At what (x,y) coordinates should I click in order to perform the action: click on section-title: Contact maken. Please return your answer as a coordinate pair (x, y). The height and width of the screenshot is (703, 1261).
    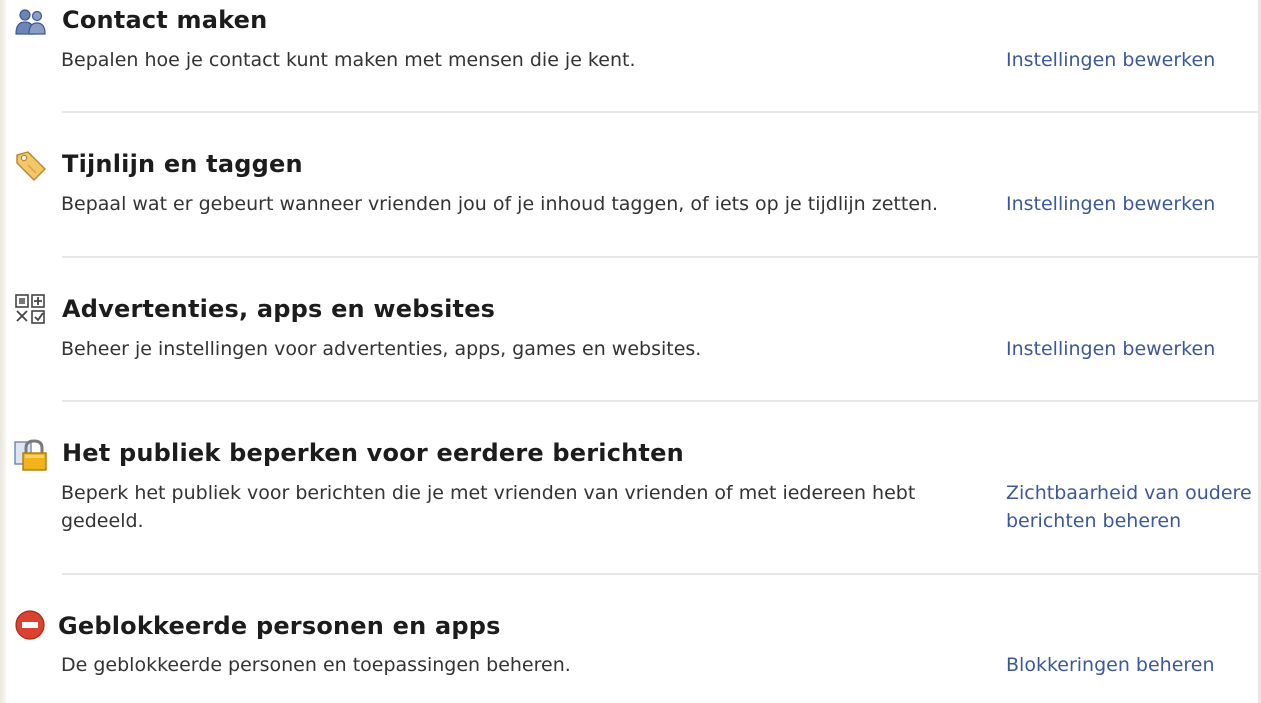
    Looking at the image, I should click on (165, 20).